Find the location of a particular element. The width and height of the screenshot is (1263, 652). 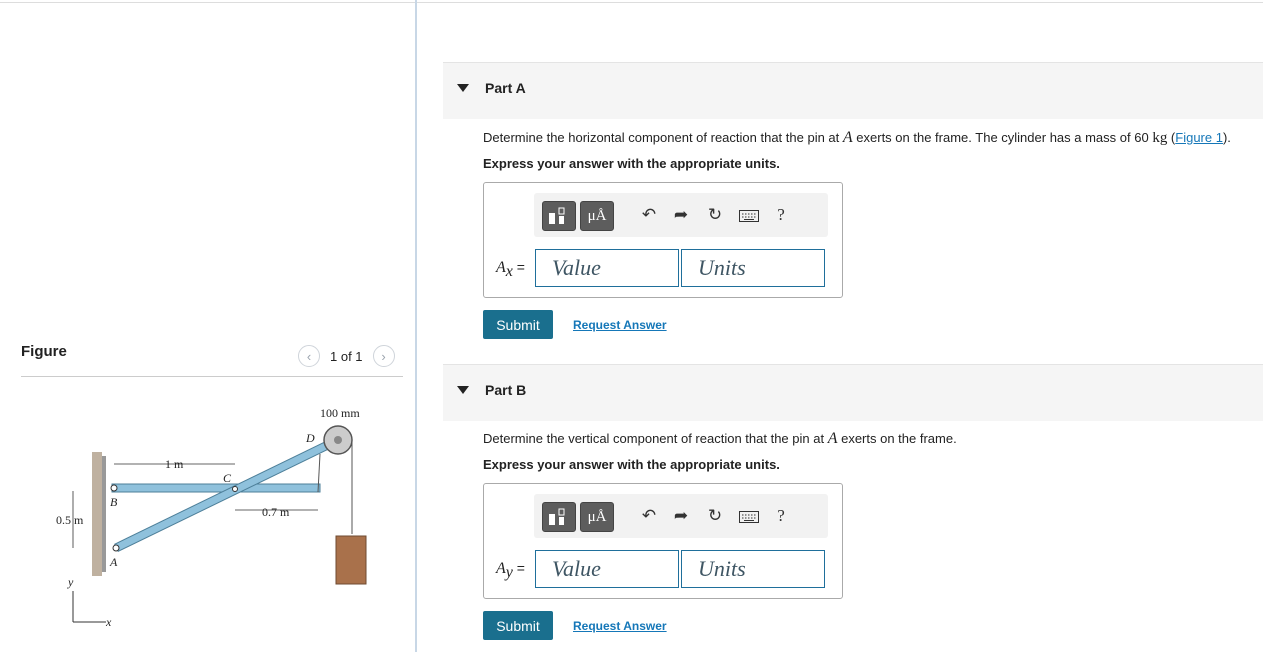

cylinder is located at coordinates (351, 560).